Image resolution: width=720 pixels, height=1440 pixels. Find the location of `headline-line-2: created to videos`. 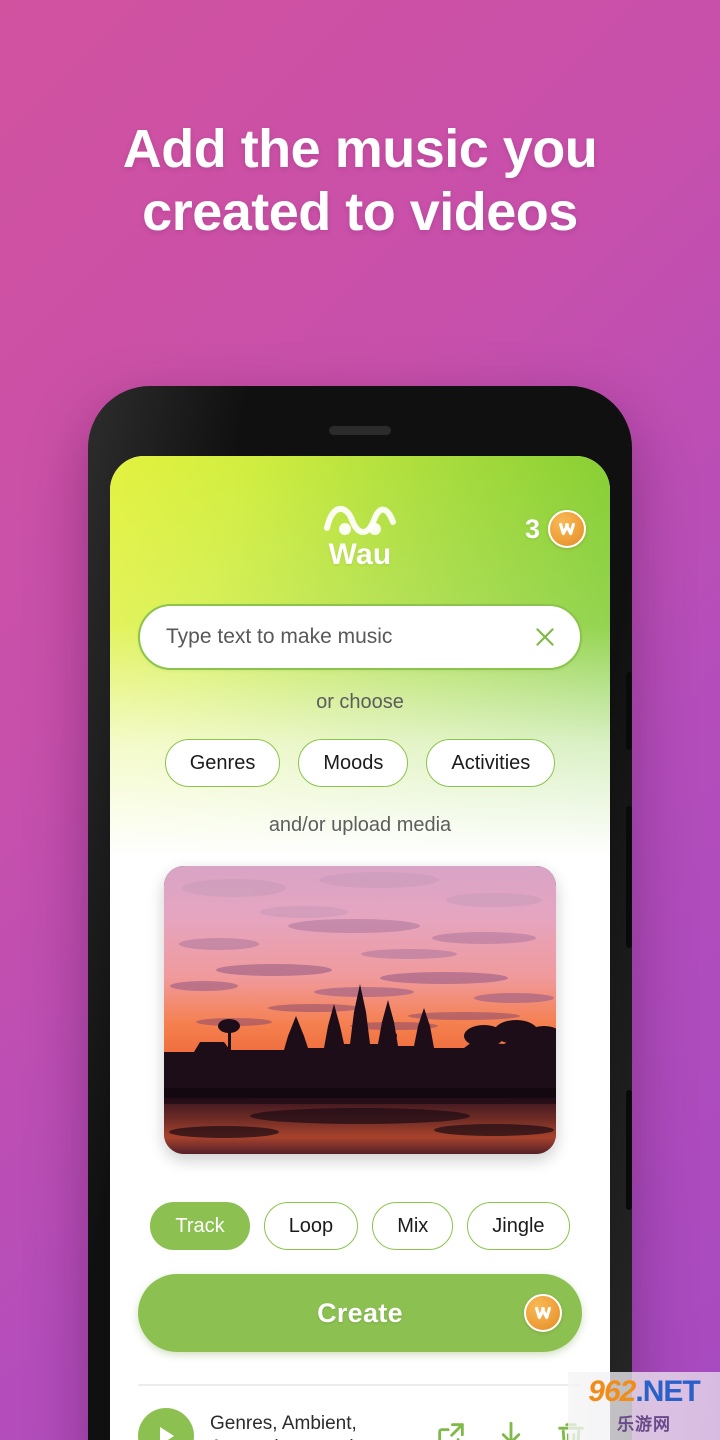

headline-line-2: created to videos is located at coordinates (360, 212).